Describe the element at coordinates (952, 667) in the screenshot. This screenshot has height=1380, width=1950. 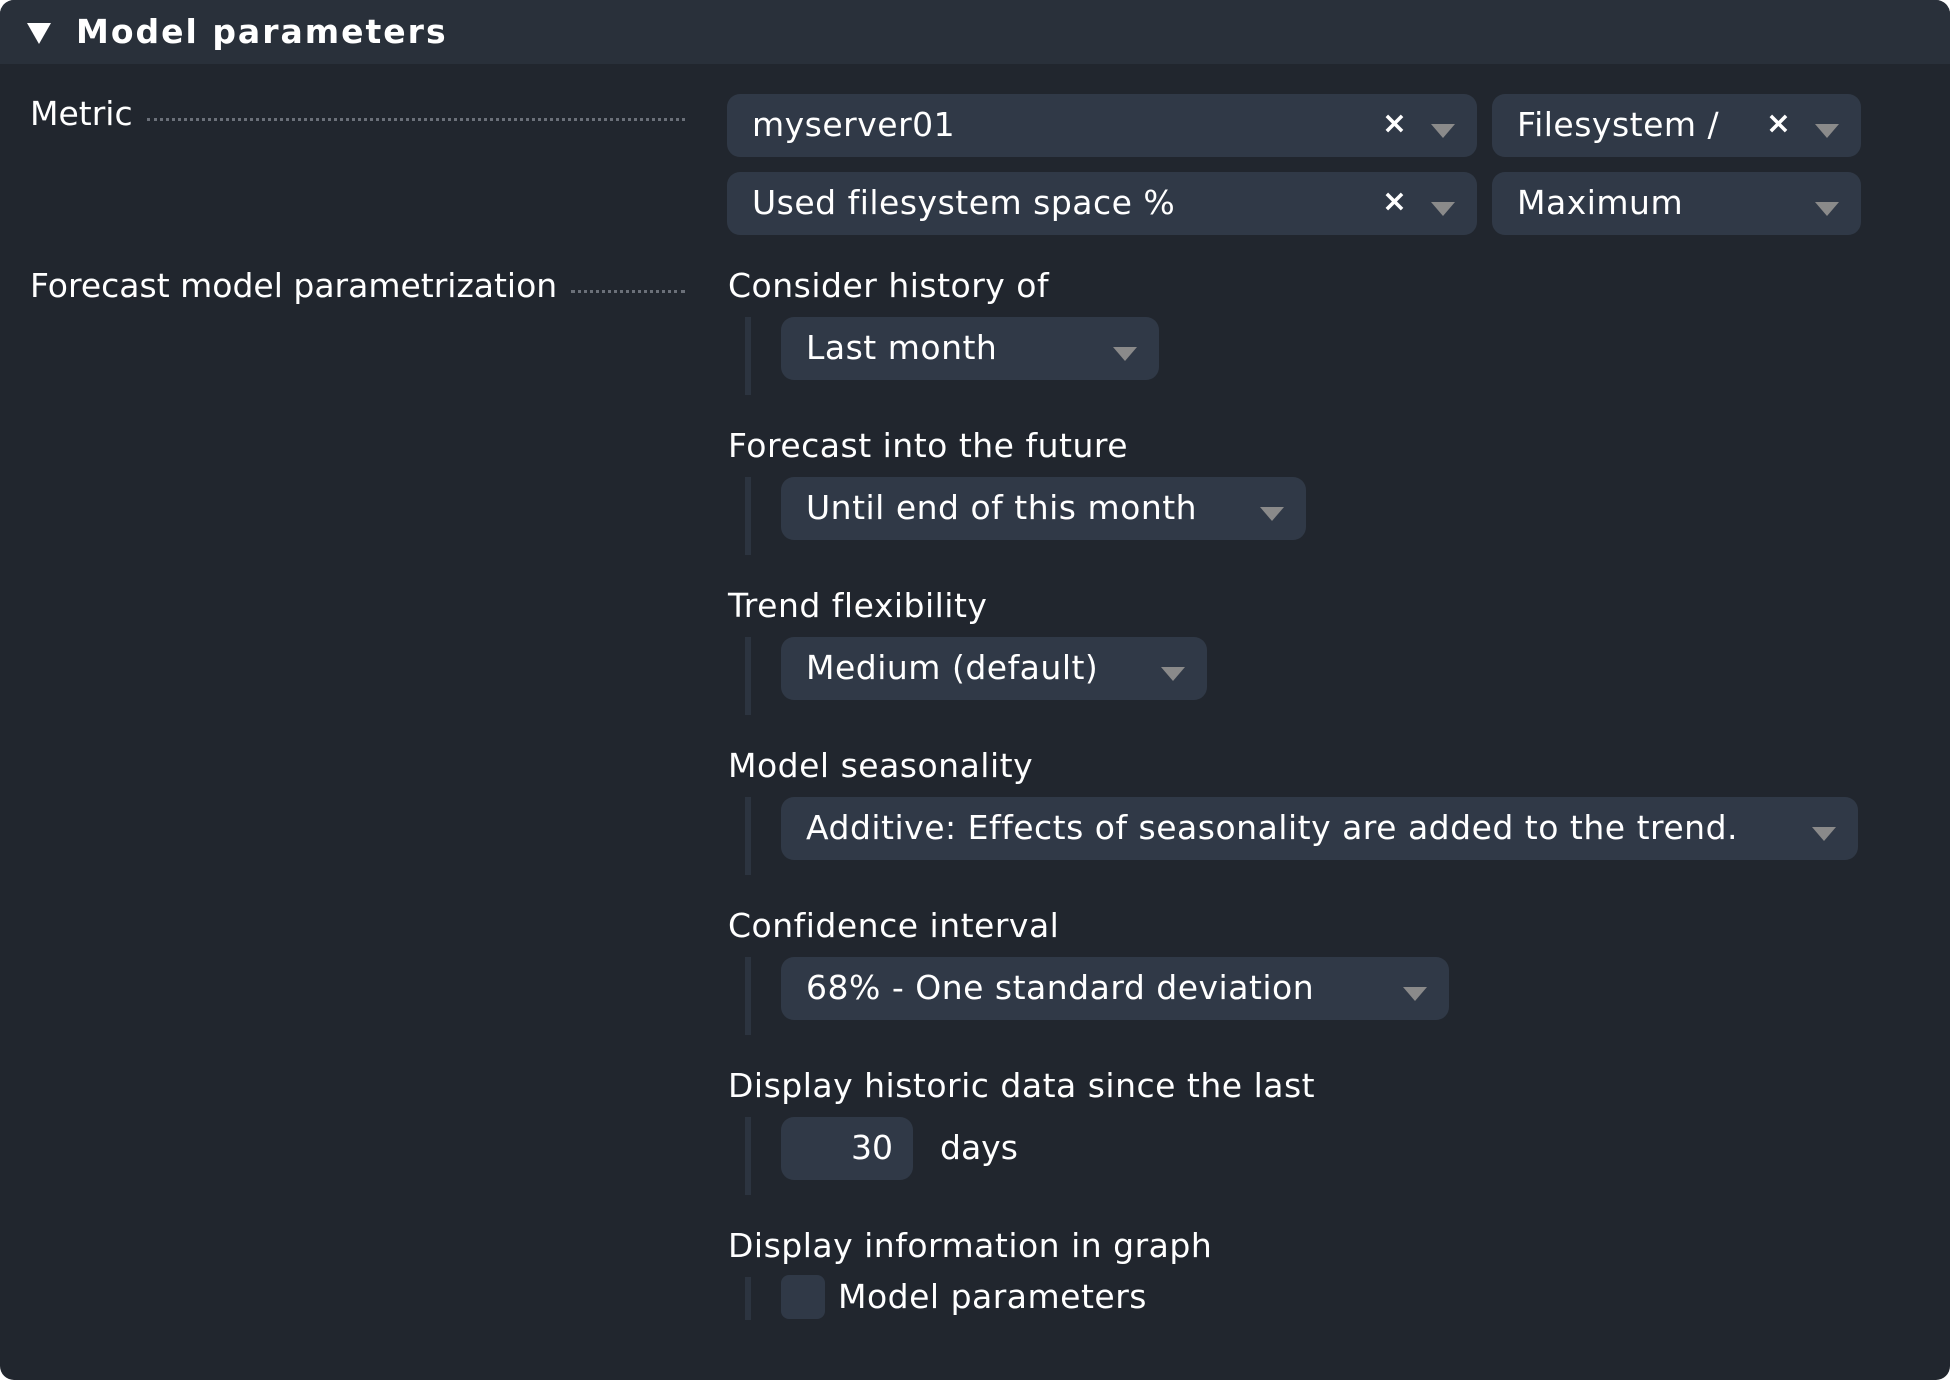
I see `trend-select-value: Medium (default)` at that location.